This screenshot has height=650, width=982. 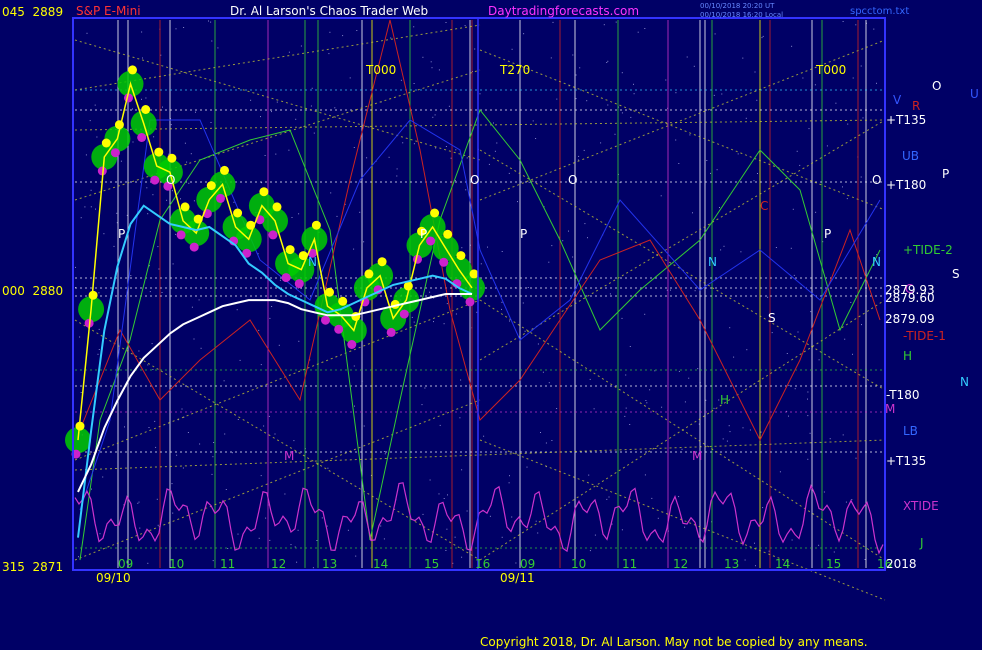 What do you see at coordinates (299, 284) in the screenshot?
I see `dot-down` at bounding box center [299, 284].